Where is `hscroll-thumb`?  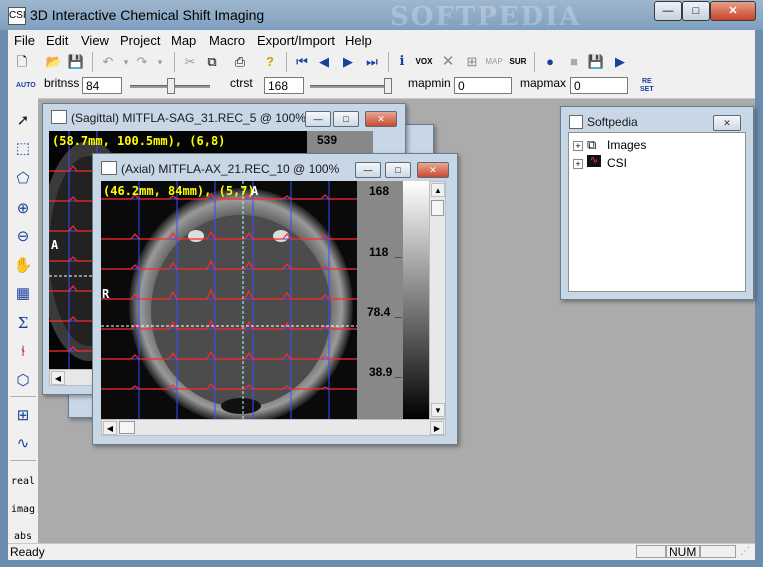 hscroll-thumb is located at coordinates (127, 427).